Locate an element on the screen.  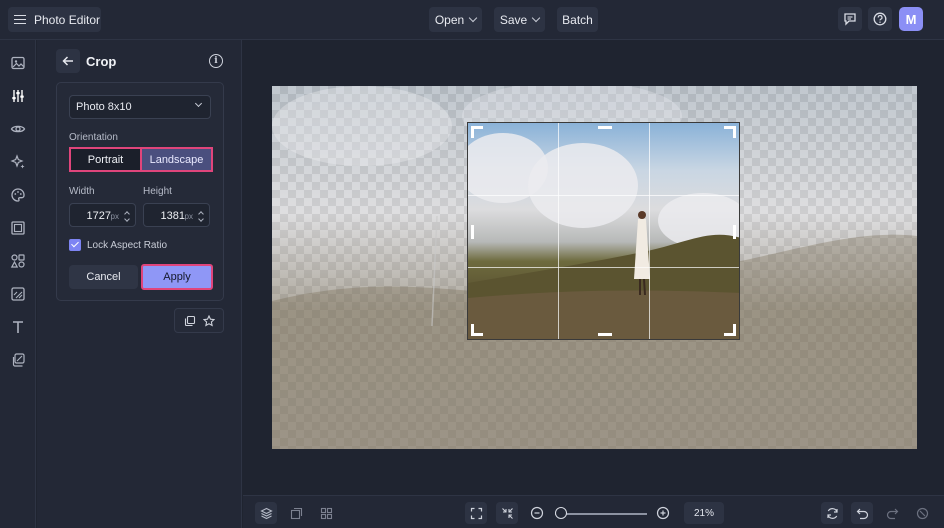
batch-button: Batch is located at coordinates (577, 19).